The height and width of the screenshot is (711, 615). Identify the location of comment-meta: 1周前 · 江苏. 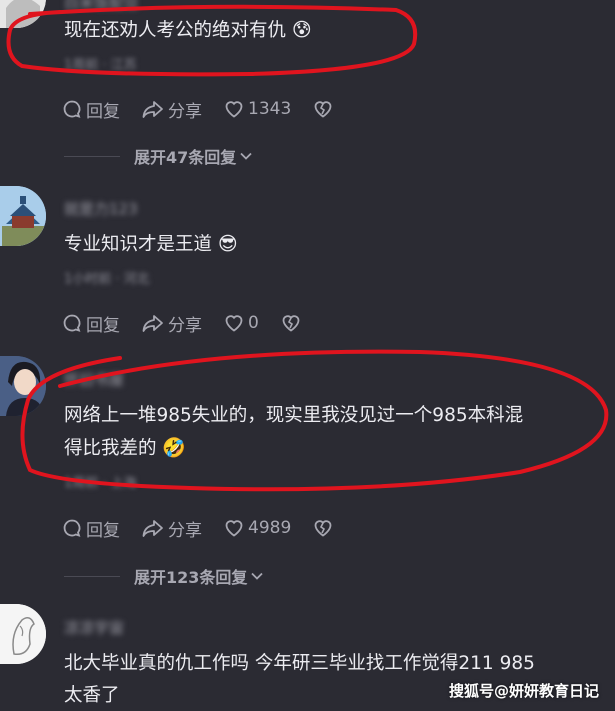
(100, 65).